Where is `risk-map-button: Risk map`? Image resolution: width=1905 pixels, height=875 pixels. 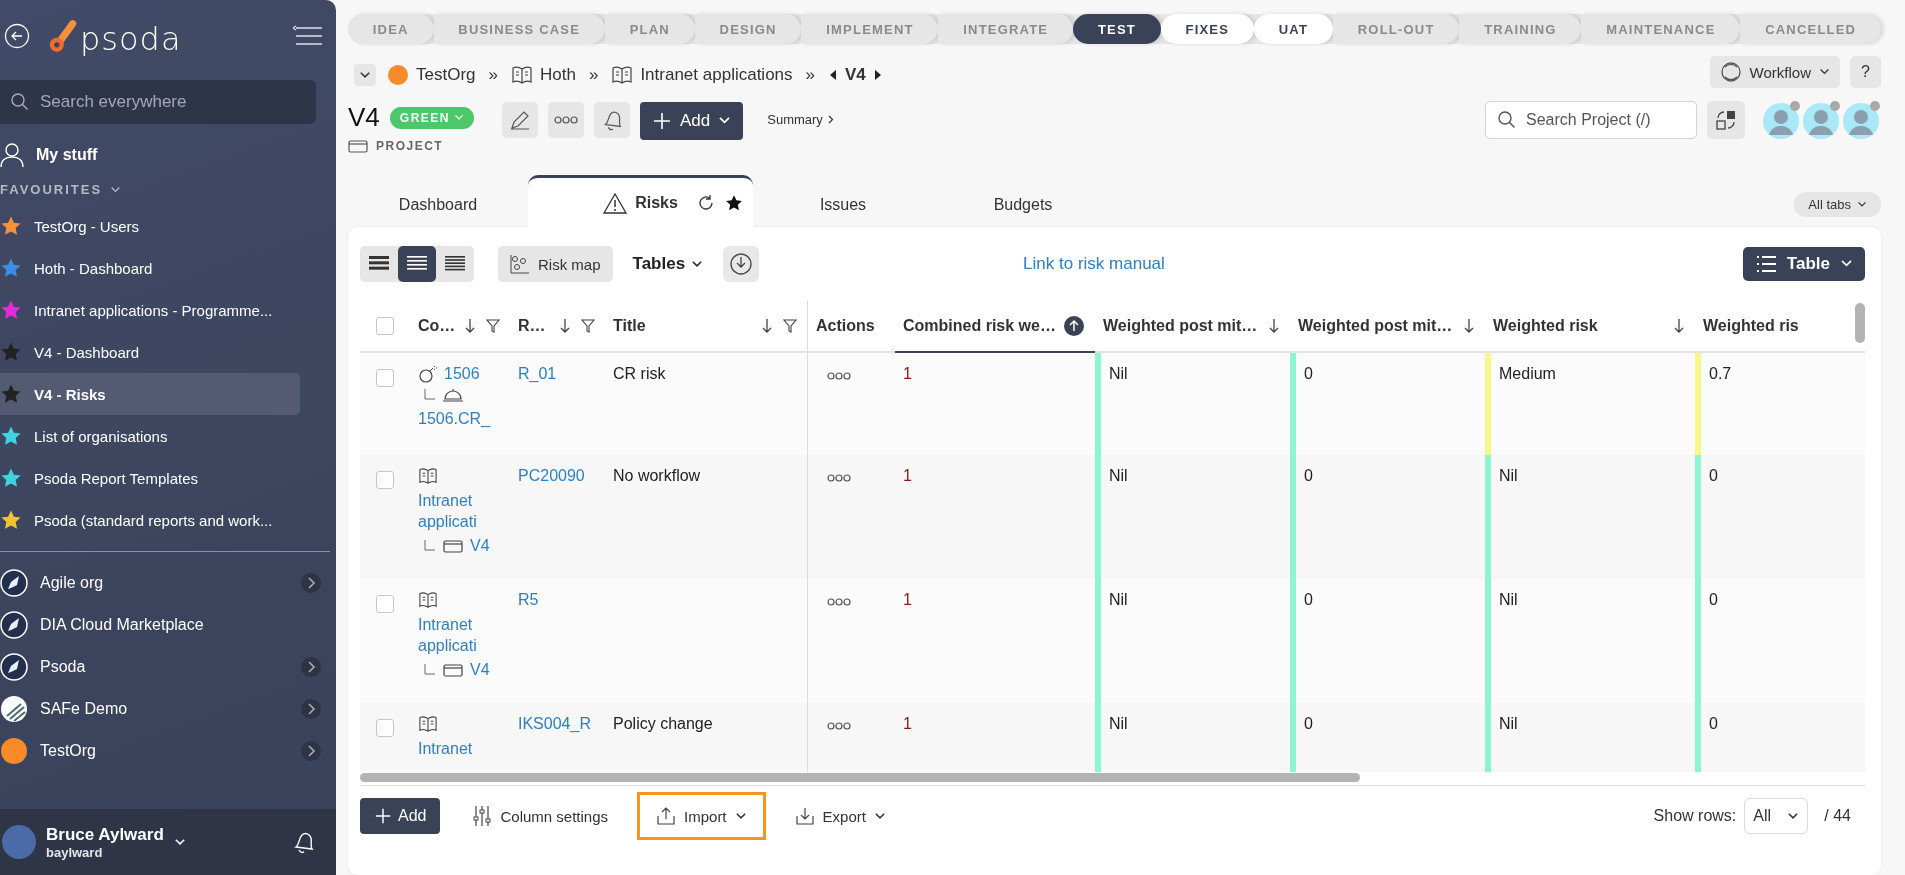 risk-map-button: Risk map is located at coordinates (555, 264).